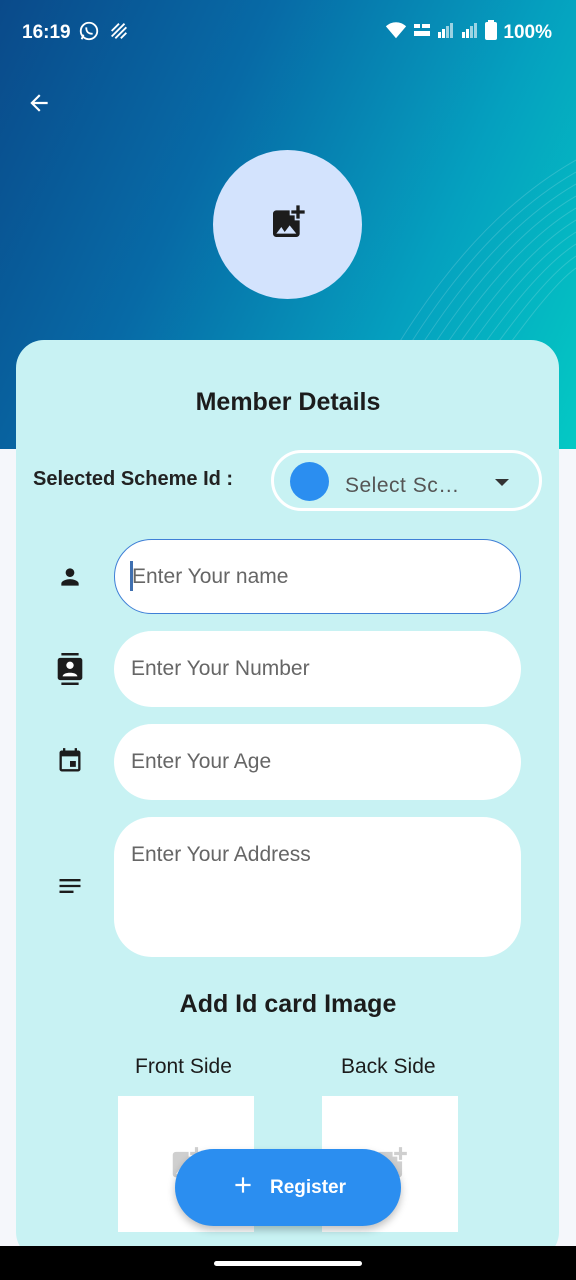  I want to click on add-photo-icon, so click(288, 224).